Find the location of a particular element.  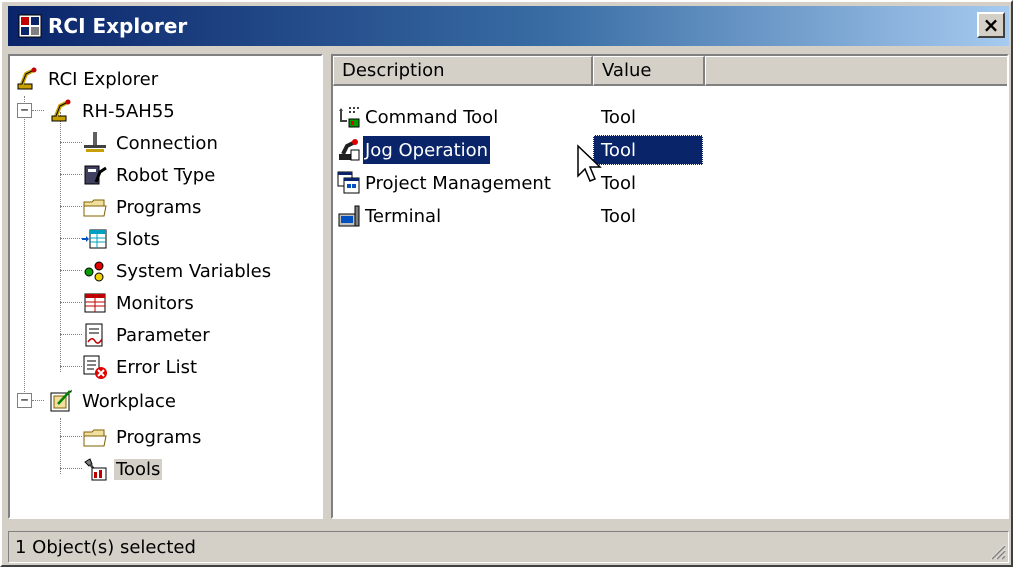

workplace-icon is located at coordinates (61, 401).